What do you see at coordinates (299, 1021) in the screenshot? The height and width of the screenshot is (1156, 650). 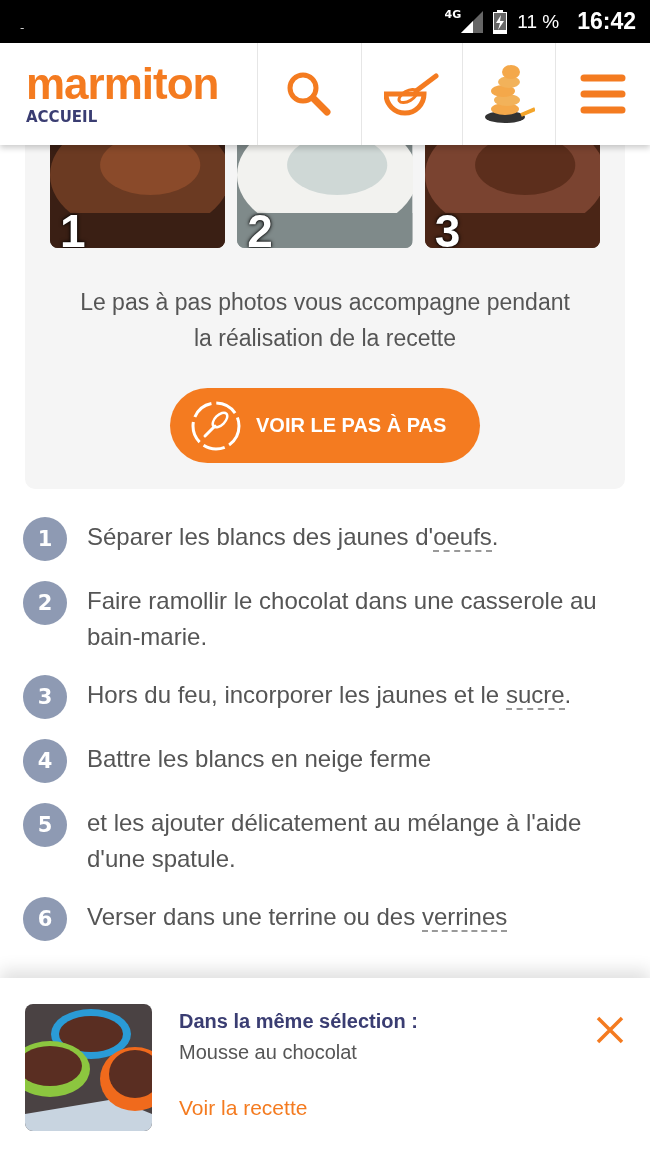 I see `suggestion-heading: Dans la même sélection :` at bounding box center [299, 1021].